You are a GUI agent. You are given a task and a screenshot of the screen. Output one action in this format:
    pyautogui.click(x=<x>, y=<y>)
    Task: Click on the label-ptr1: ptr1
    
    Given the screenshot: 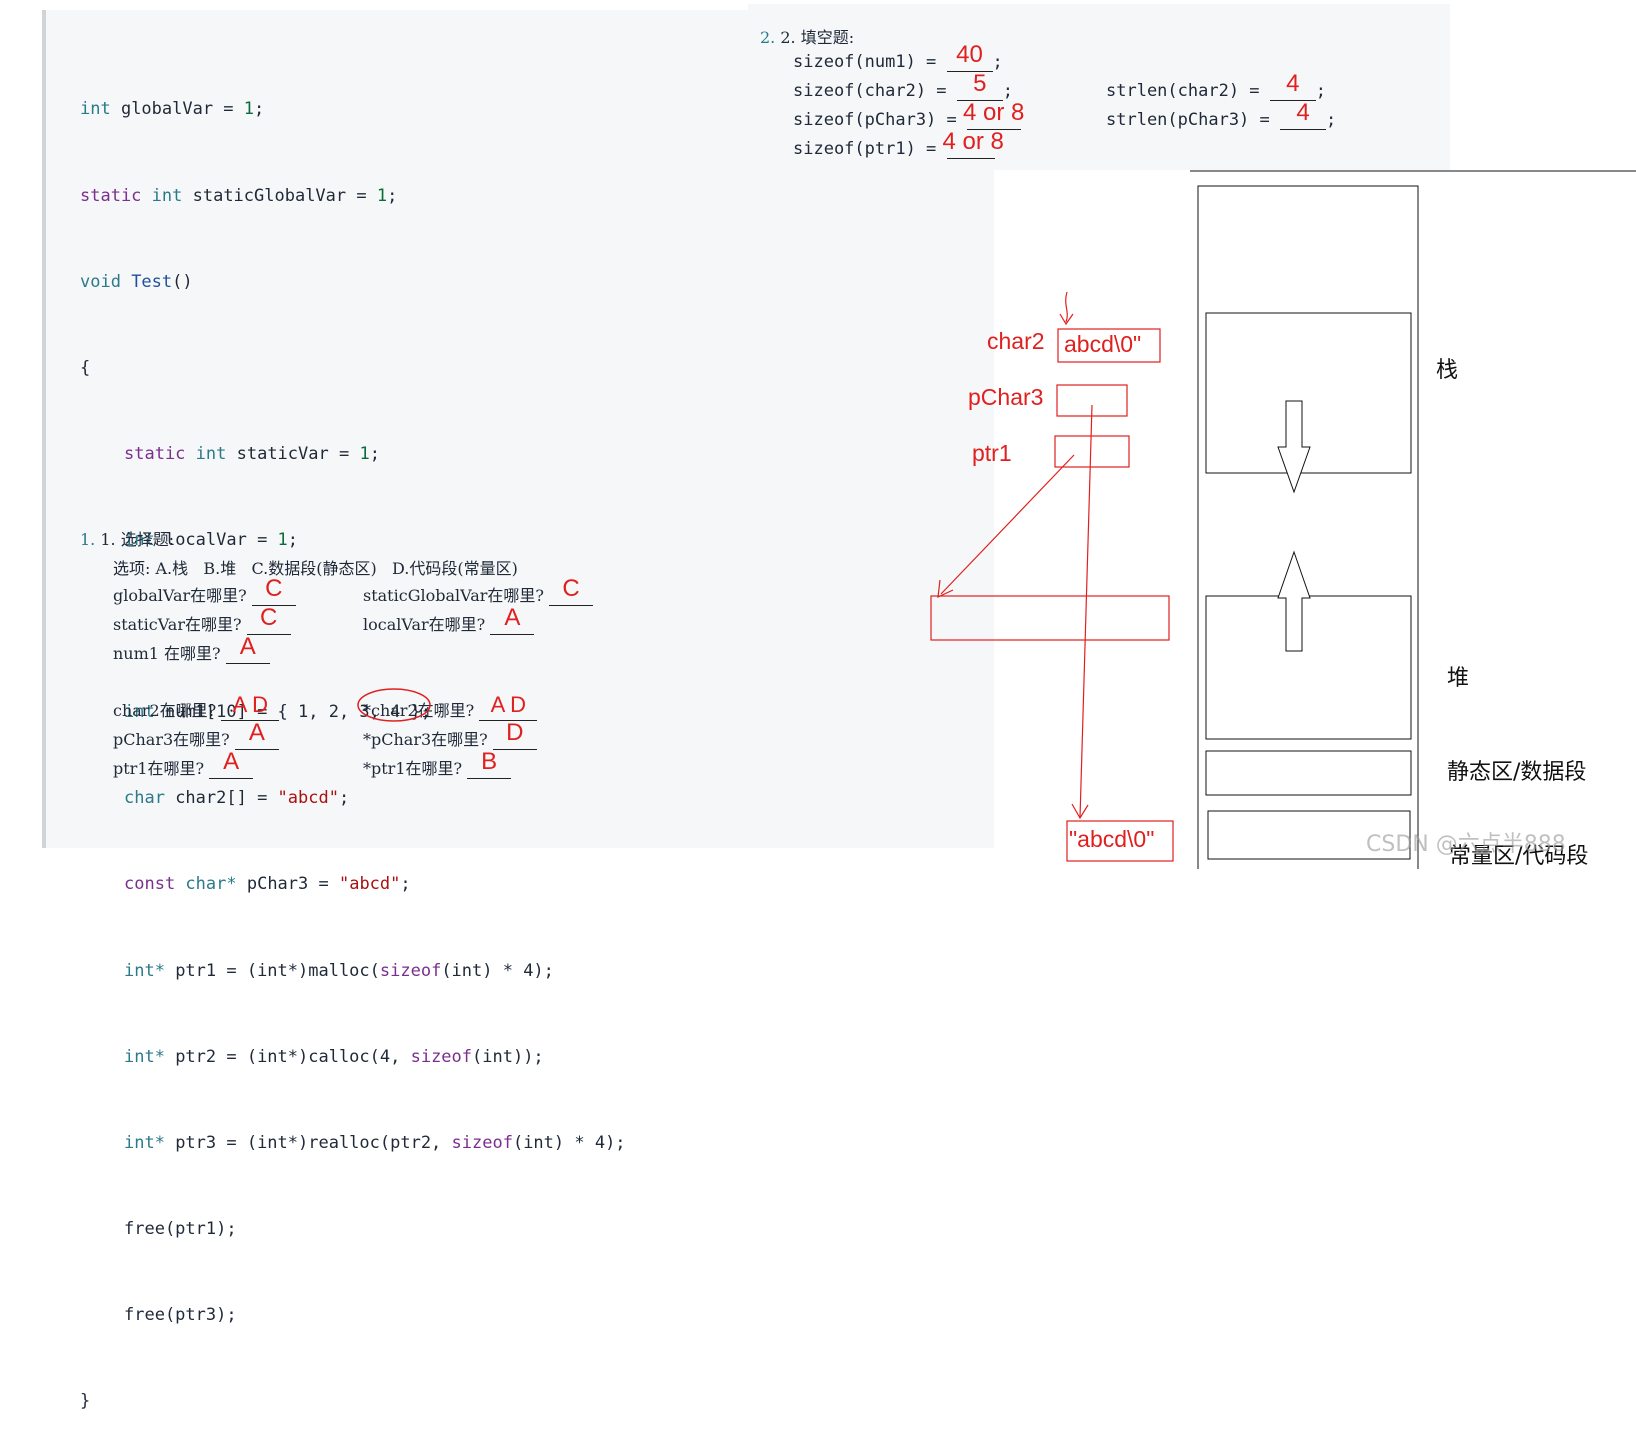 What is the action you would take?
    pyautogui.click(x=992, y=453)
    